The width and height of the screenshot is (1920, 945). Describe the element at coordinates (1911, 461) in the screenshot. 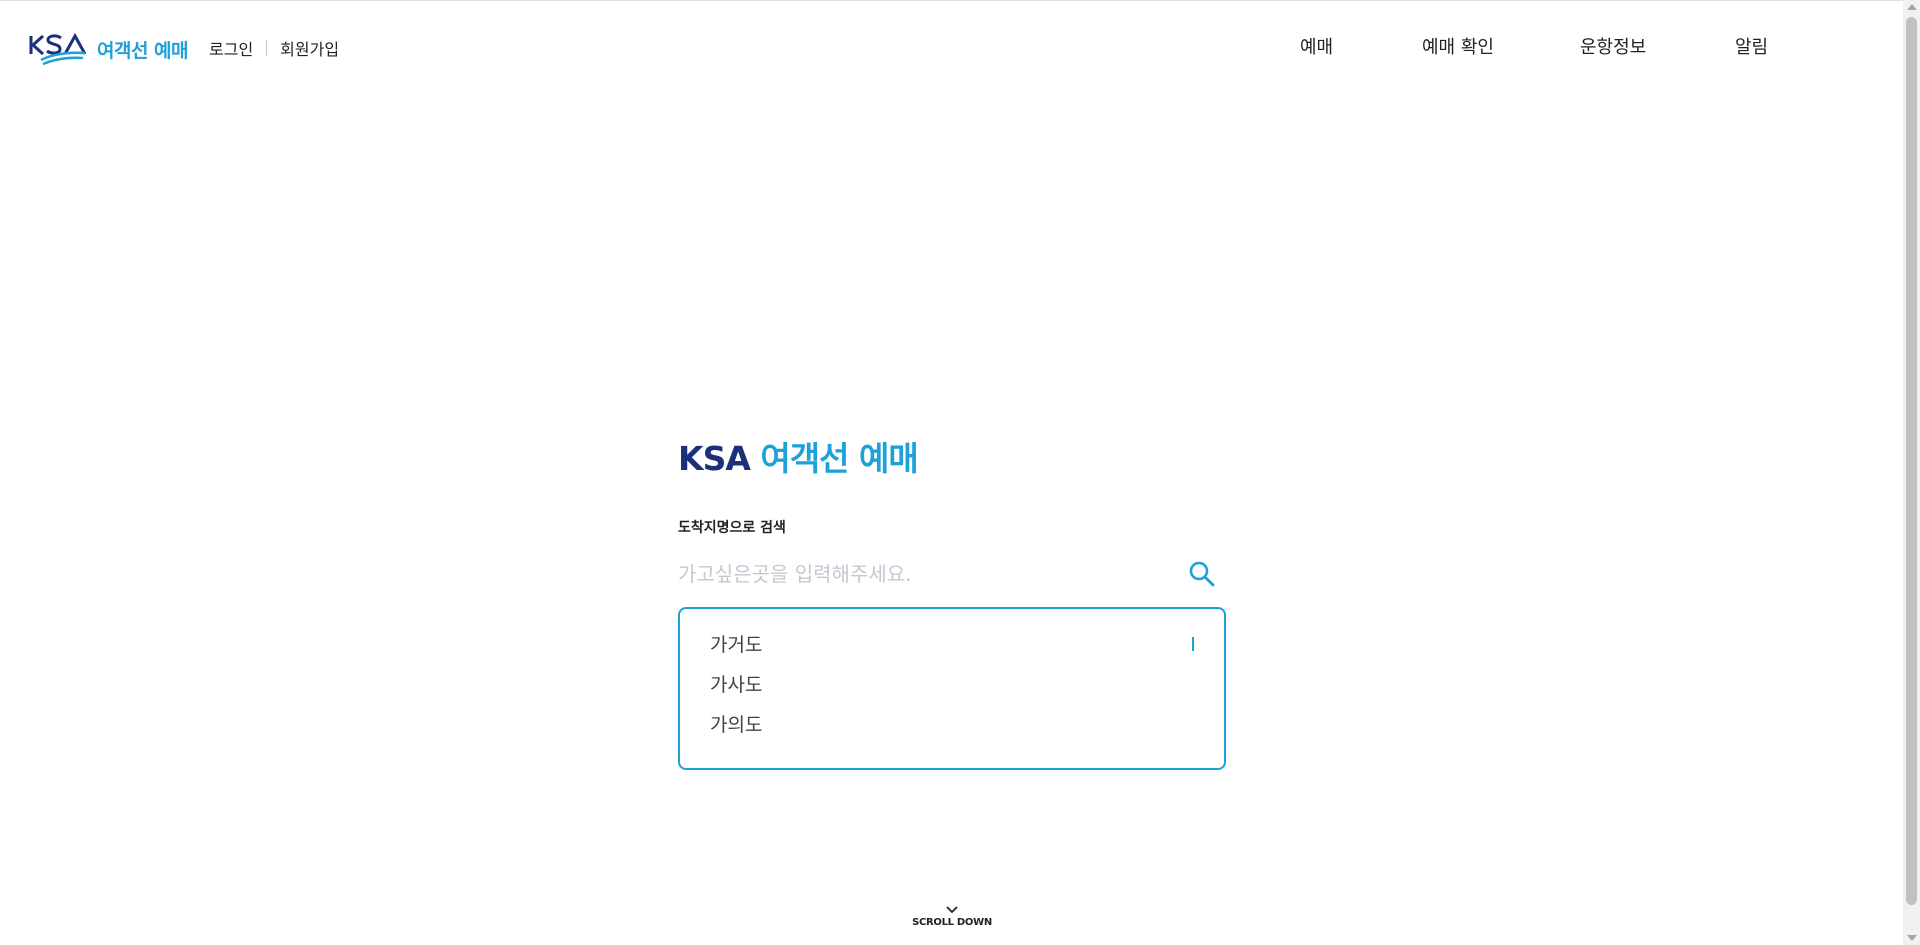

I see `scrollbar-thumb` at that location.